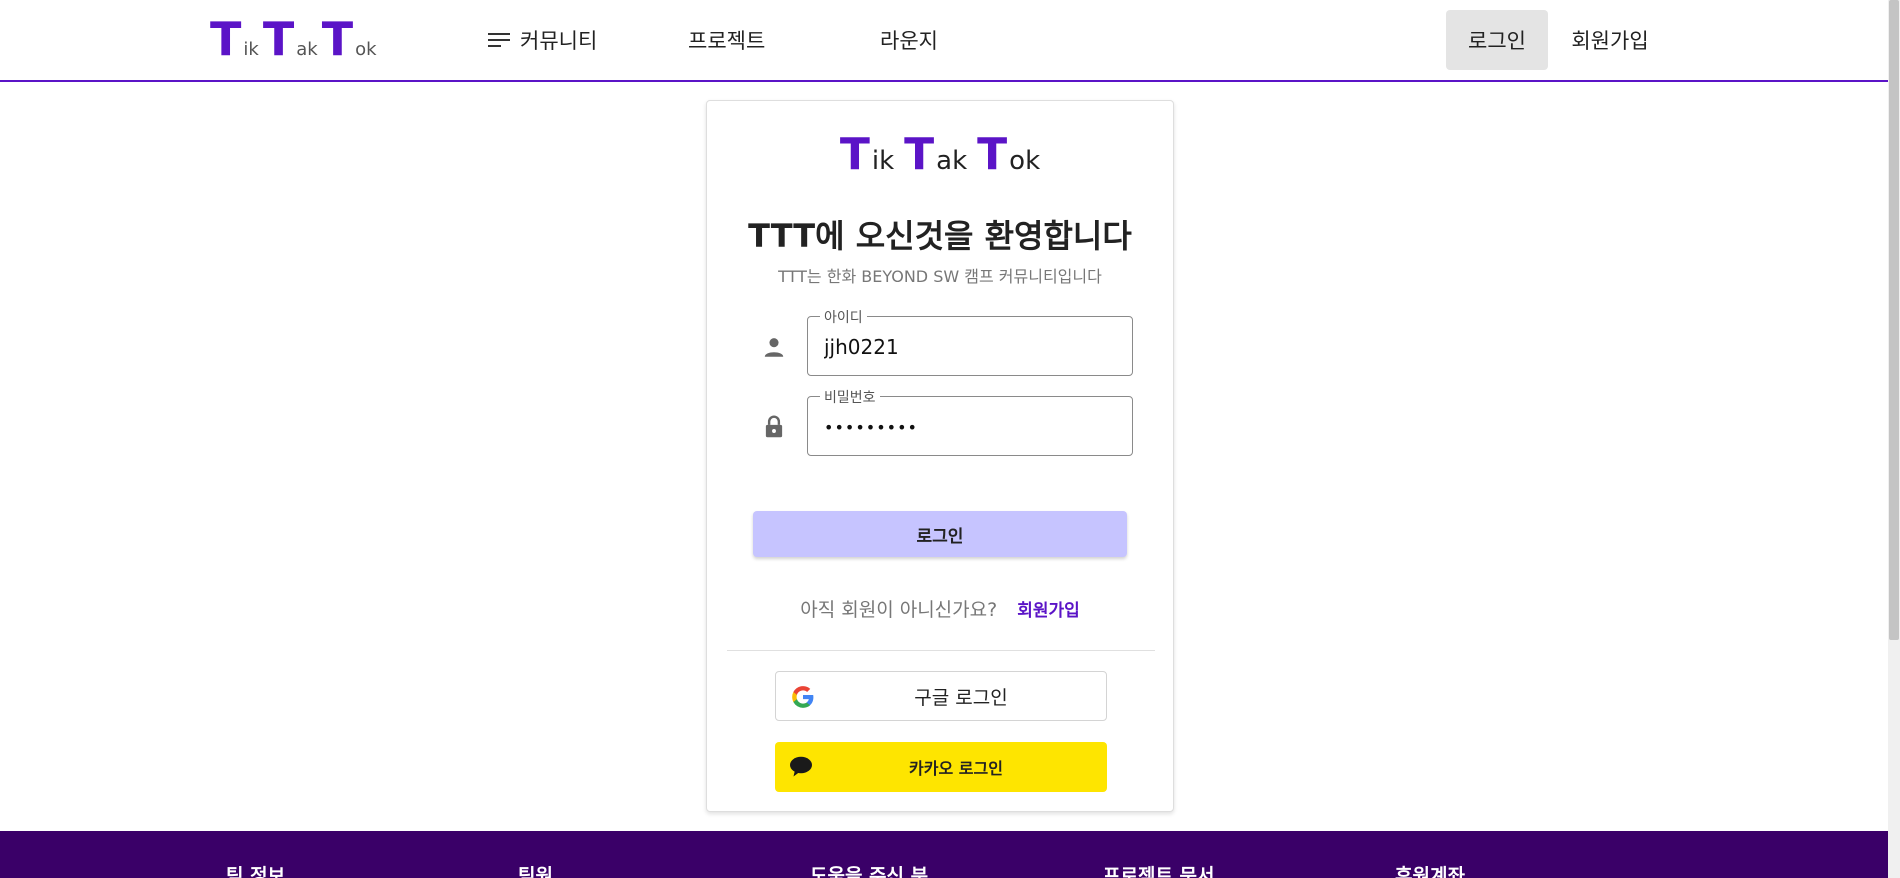 The width and height of the screenshot is (1900, 878). I want to click on google-login-button: 구글 로그인, so click(941, 696).